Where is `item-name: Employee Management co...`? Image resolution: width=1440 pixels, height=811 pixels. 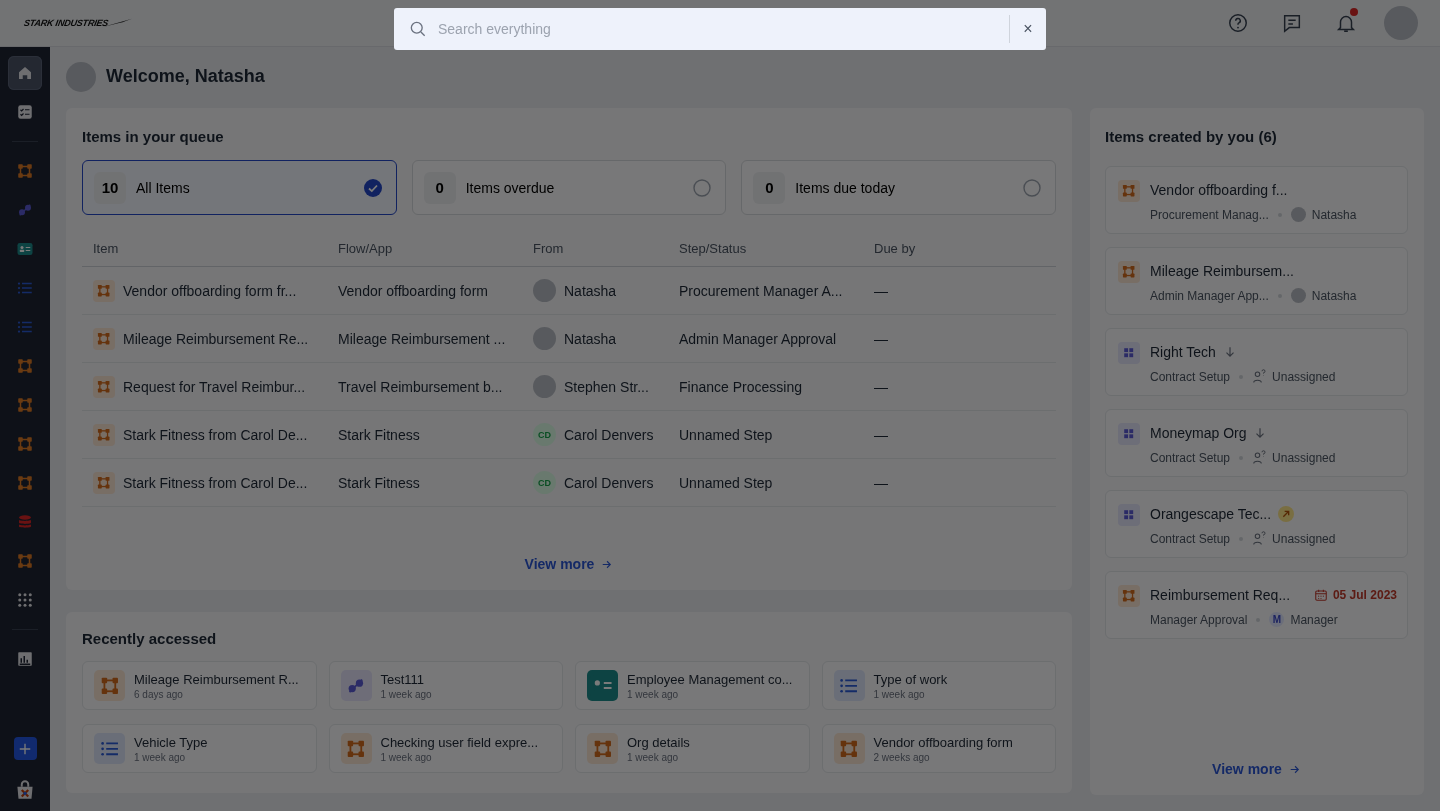
item-name: Employee Management co... is located at coordinates (710, 679).